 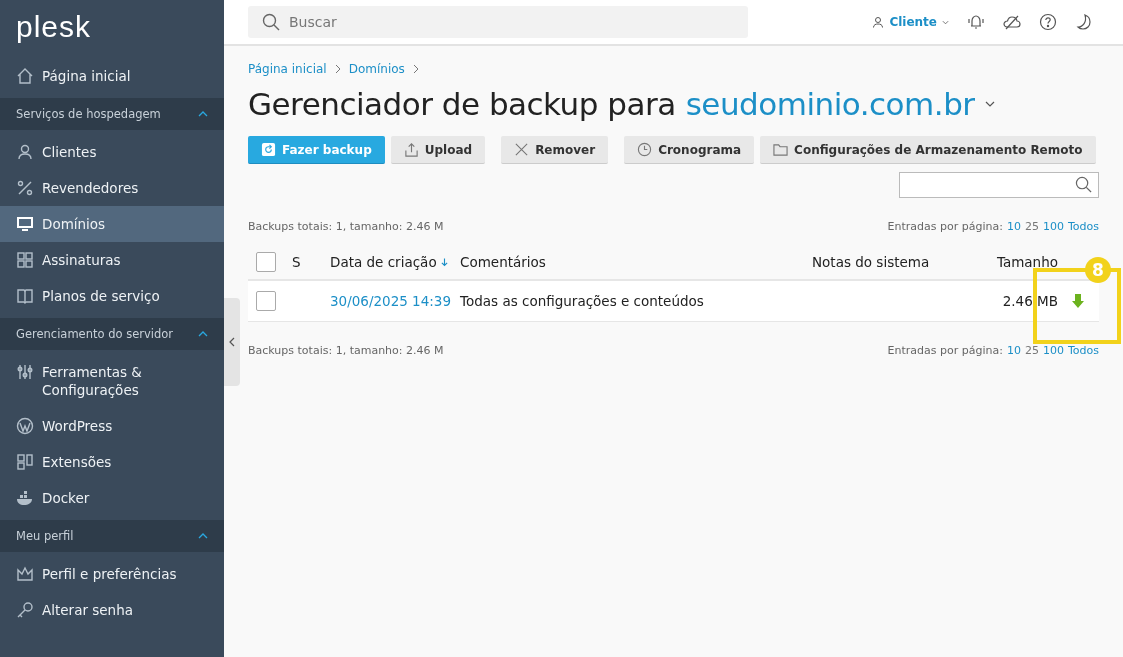 What do you see at coordinates (112, 498) in the screenshot?
I see `sidebar-item: Docker` at bounding box center [112, 498].